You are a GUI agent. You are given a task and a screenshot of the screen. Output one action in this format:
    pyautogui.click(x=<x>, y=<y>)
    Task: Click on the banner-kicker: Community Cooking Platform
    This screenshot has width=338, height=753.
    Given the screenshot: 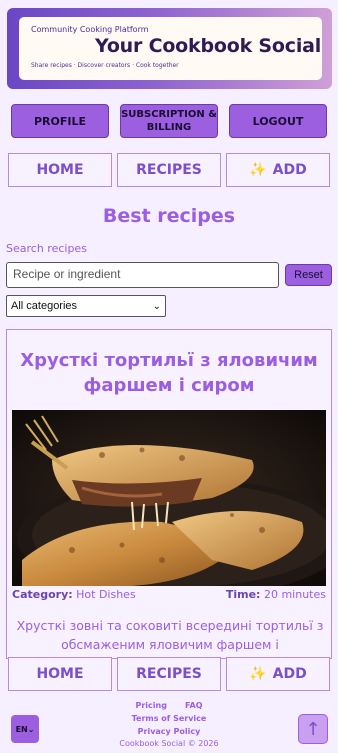 What is the action you would take?
    pyautogui.click(x=90, y=29)
    